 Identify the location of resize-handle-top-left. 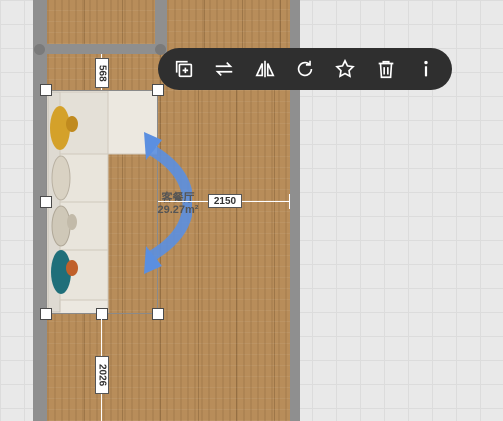
(46, 90).